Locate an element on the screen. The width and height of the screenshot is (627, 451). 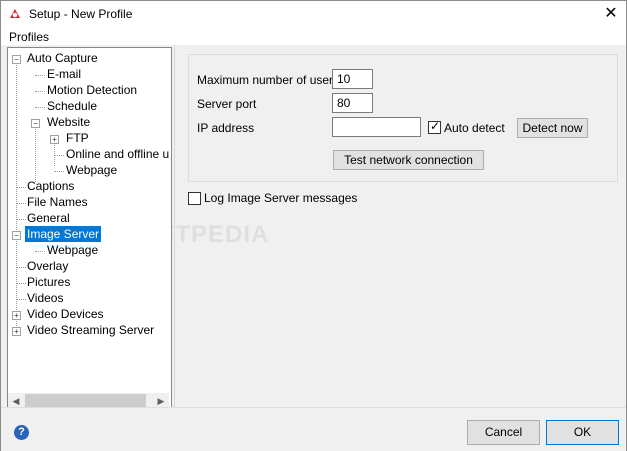
tree-item-captions: Captions is located at coordinates (50, 186).